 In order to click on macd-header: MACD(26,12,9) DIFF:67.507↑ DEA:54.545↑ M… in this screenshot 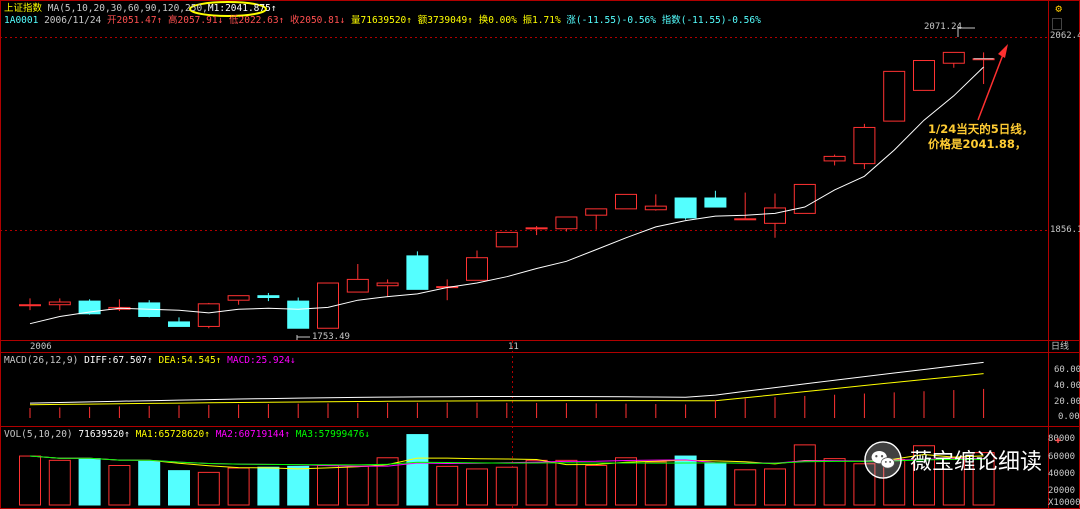, I will do `click(150, 360)`.